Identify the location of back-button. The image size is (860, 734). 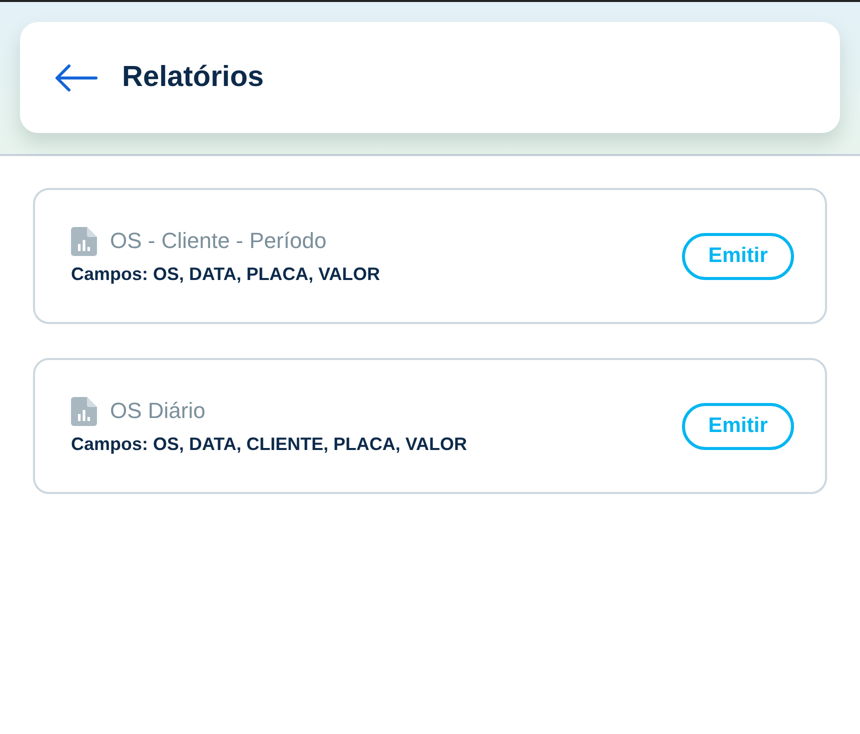
(76, 77).